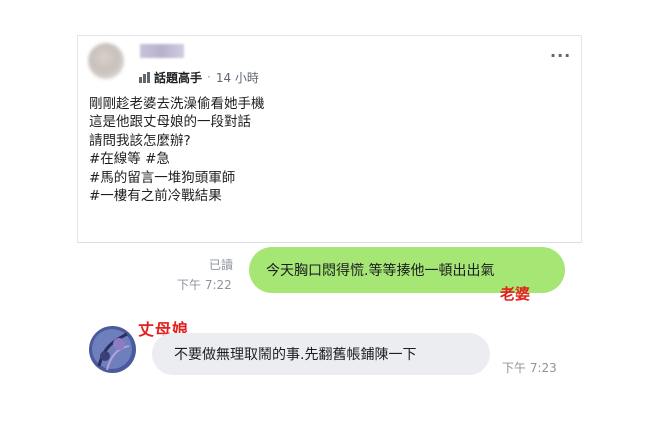 Image resolution: width=656 pixels, height=429 pixels. What do you see at coordinates (170, 122) in the screenshot?
I see `post-line: 這是他跟丈母娘的一段對話` at bounding box center [170, 122].